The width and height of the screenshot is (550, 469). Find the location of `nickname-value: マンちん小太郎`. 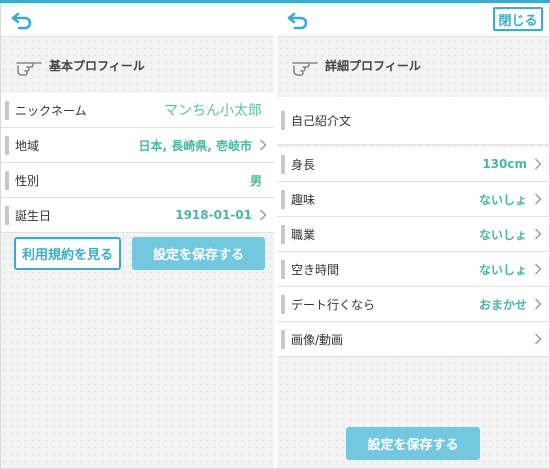

nickname-value: マンちん小太郎 is located at coordinates (213, 111).